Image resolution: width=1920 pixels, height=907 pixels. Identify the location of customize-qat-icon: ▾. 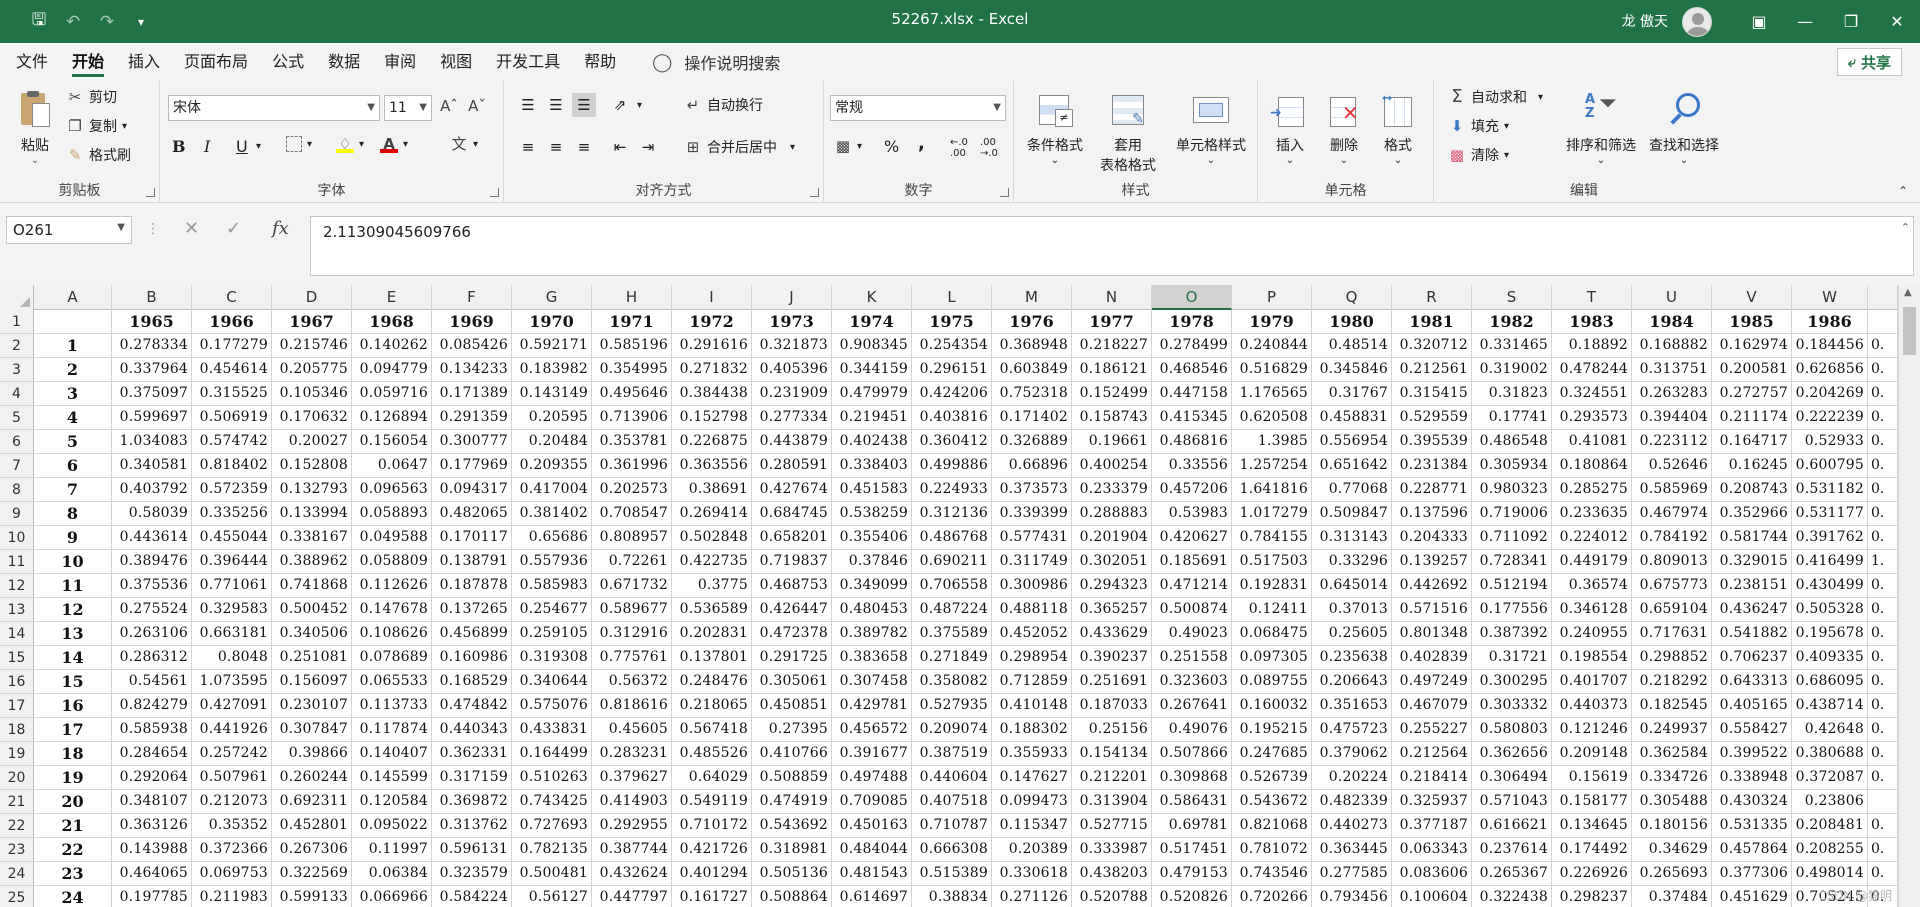
(141, 22).